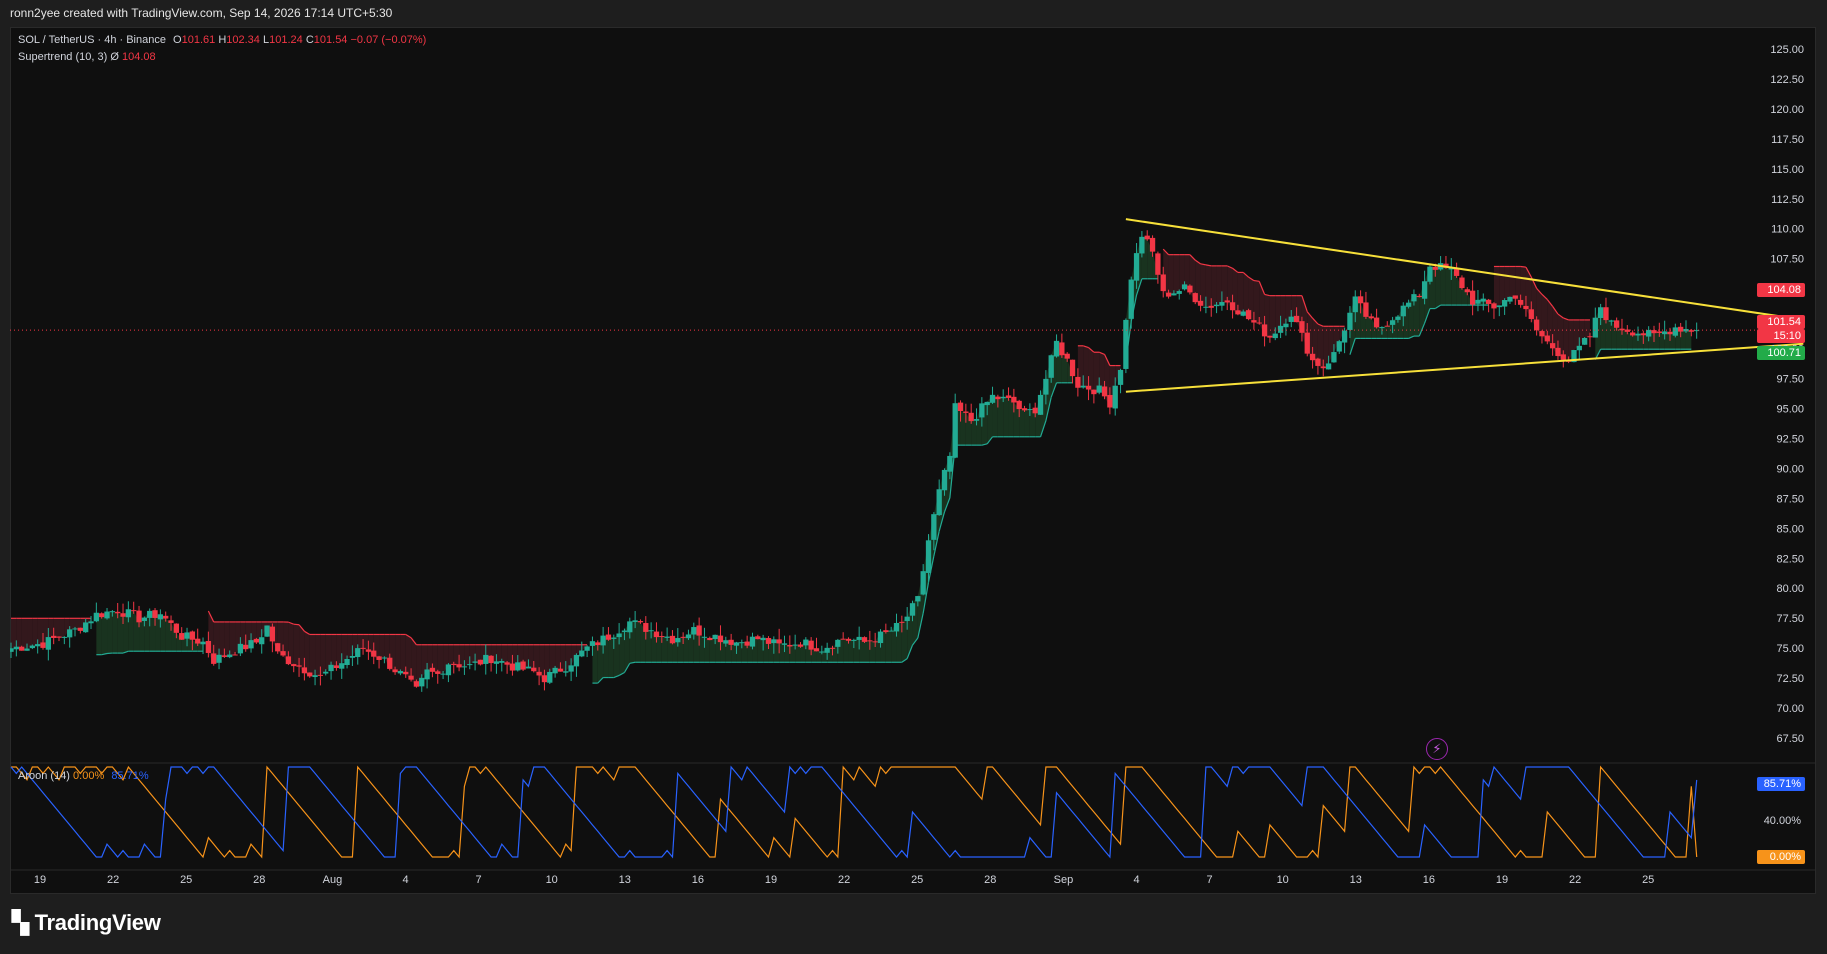  Describe the element at coordinates (990, 880) in the screenshot. I see `x-tick-label: 28` at that location.